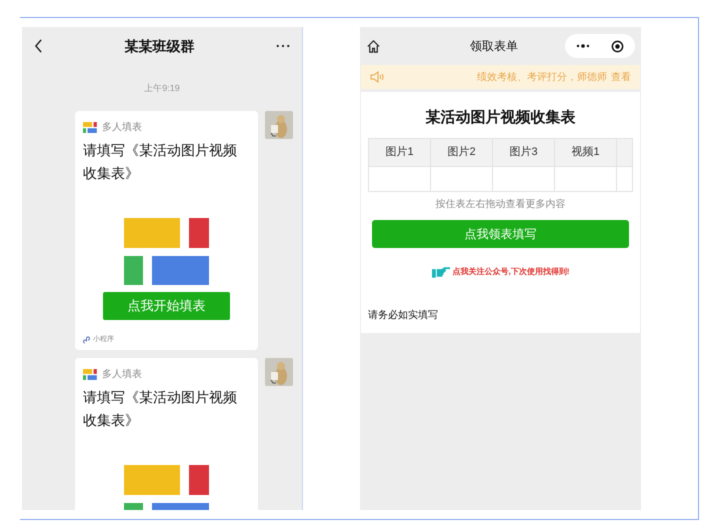  Describe the element at coordinates (159, 46) in the screenshot. I see `chat-title: 某某班级群` at that location.